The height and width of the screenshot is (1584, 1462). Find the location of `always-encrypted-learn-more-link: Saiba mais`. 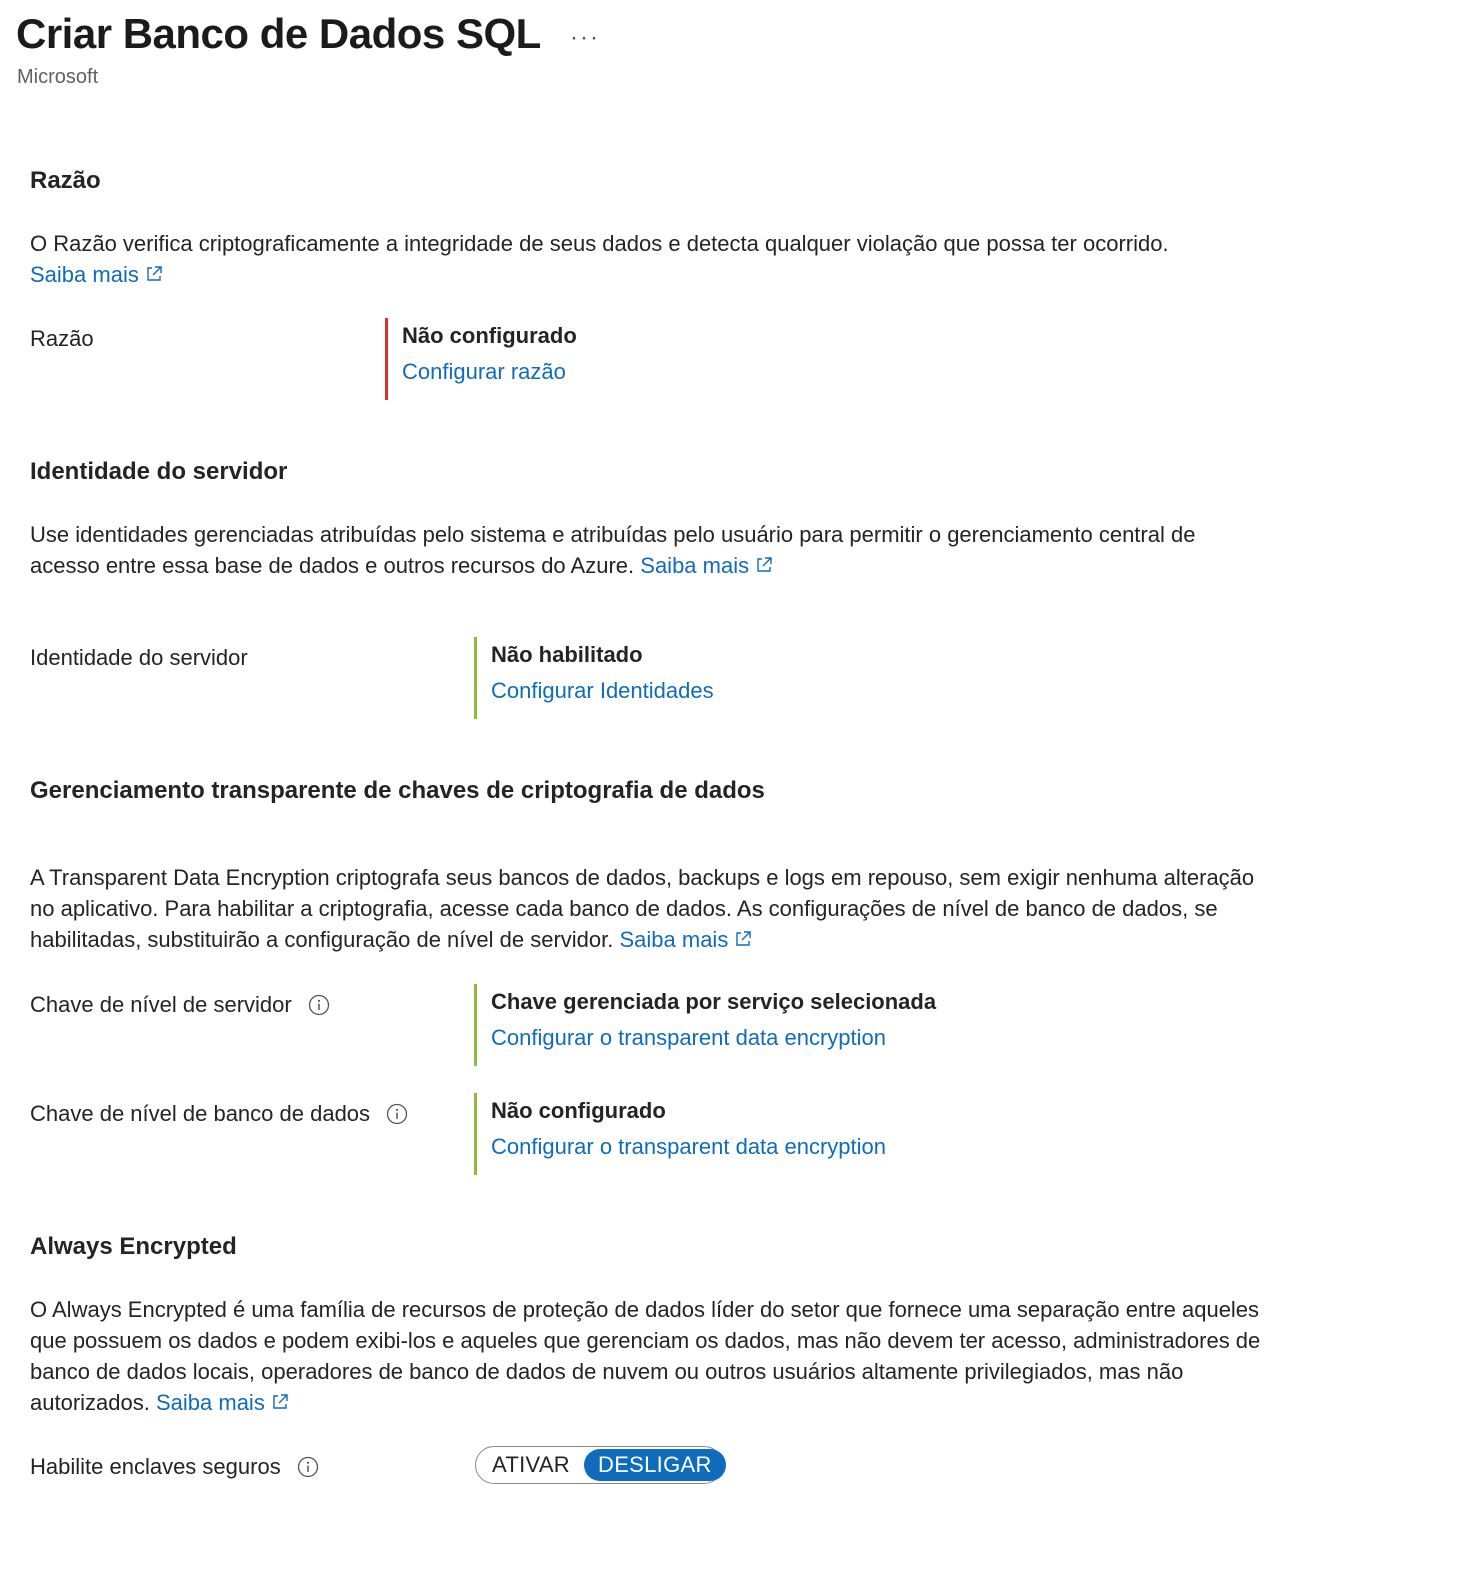

always-encrypted-learn-more-link: Saiba mais is located at coordinates (222, 1402).